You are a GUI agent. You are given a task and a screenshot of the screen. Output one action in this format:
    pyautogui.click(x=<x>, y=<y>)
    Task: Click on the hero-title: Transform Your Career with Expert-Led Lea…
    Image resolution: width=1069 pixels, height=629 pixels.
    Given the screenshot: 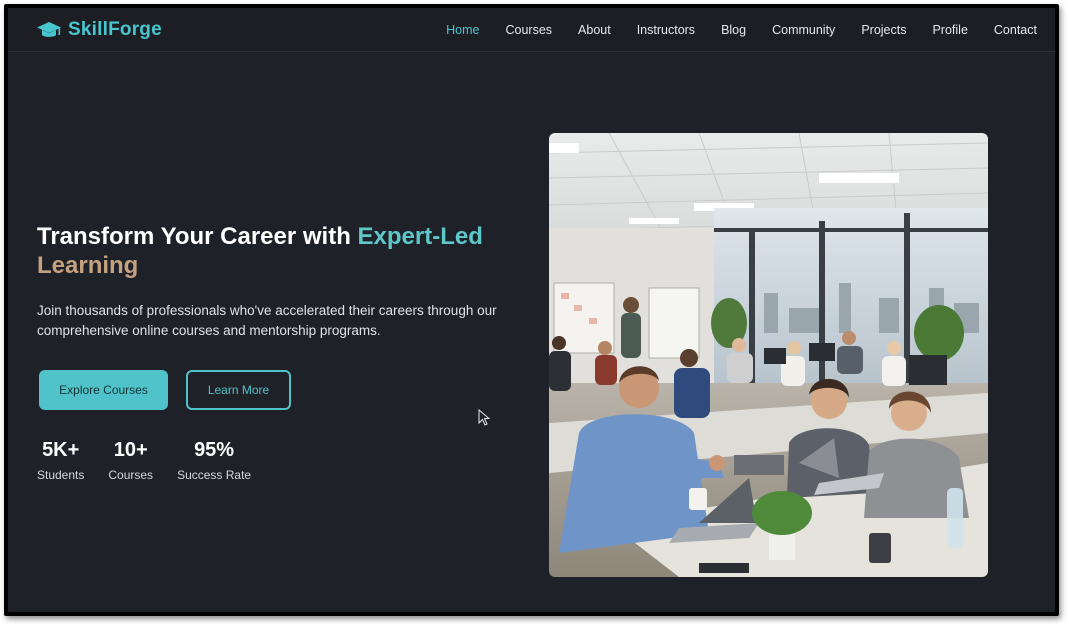 What is the action you would take?
    pyautogui.click(x=287, y=251)
    